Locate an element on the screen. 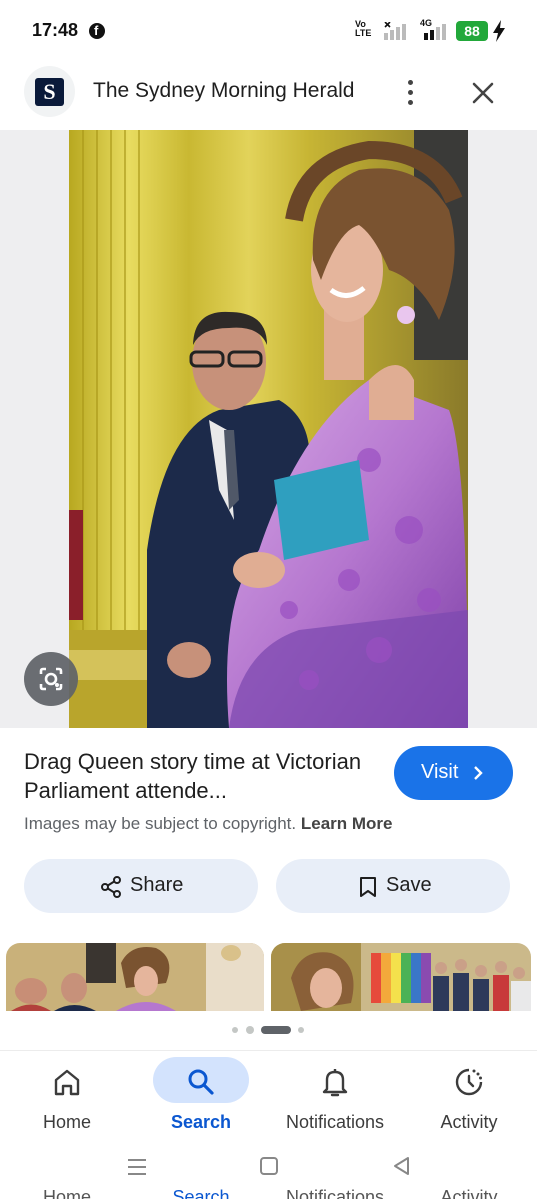 This screenshot has height=1199, width=537. site-logo: S is located at coordinates (49, 91).